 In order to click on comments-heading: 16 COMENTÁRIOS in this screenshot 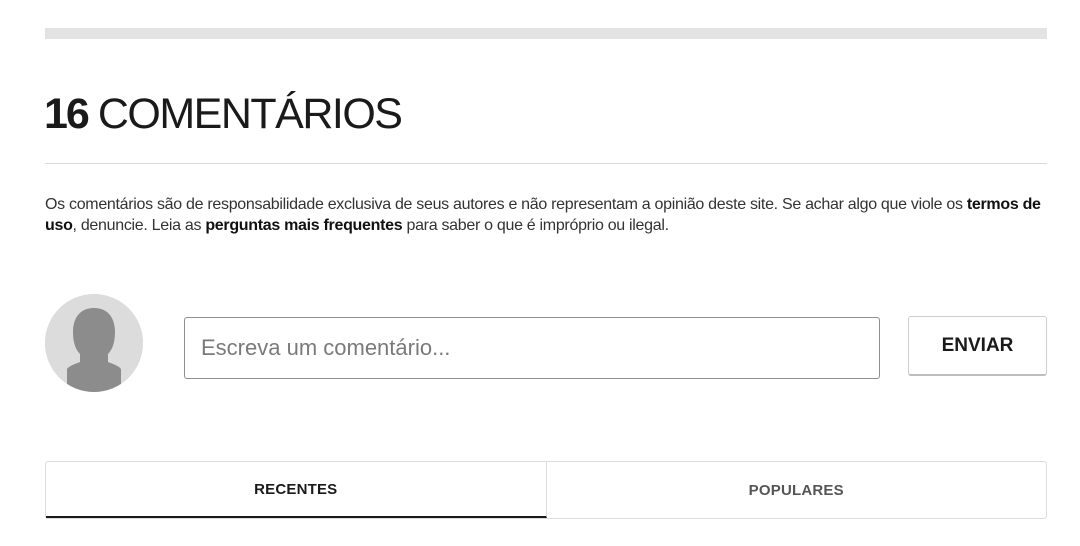, I will do `click(223, 114)`.